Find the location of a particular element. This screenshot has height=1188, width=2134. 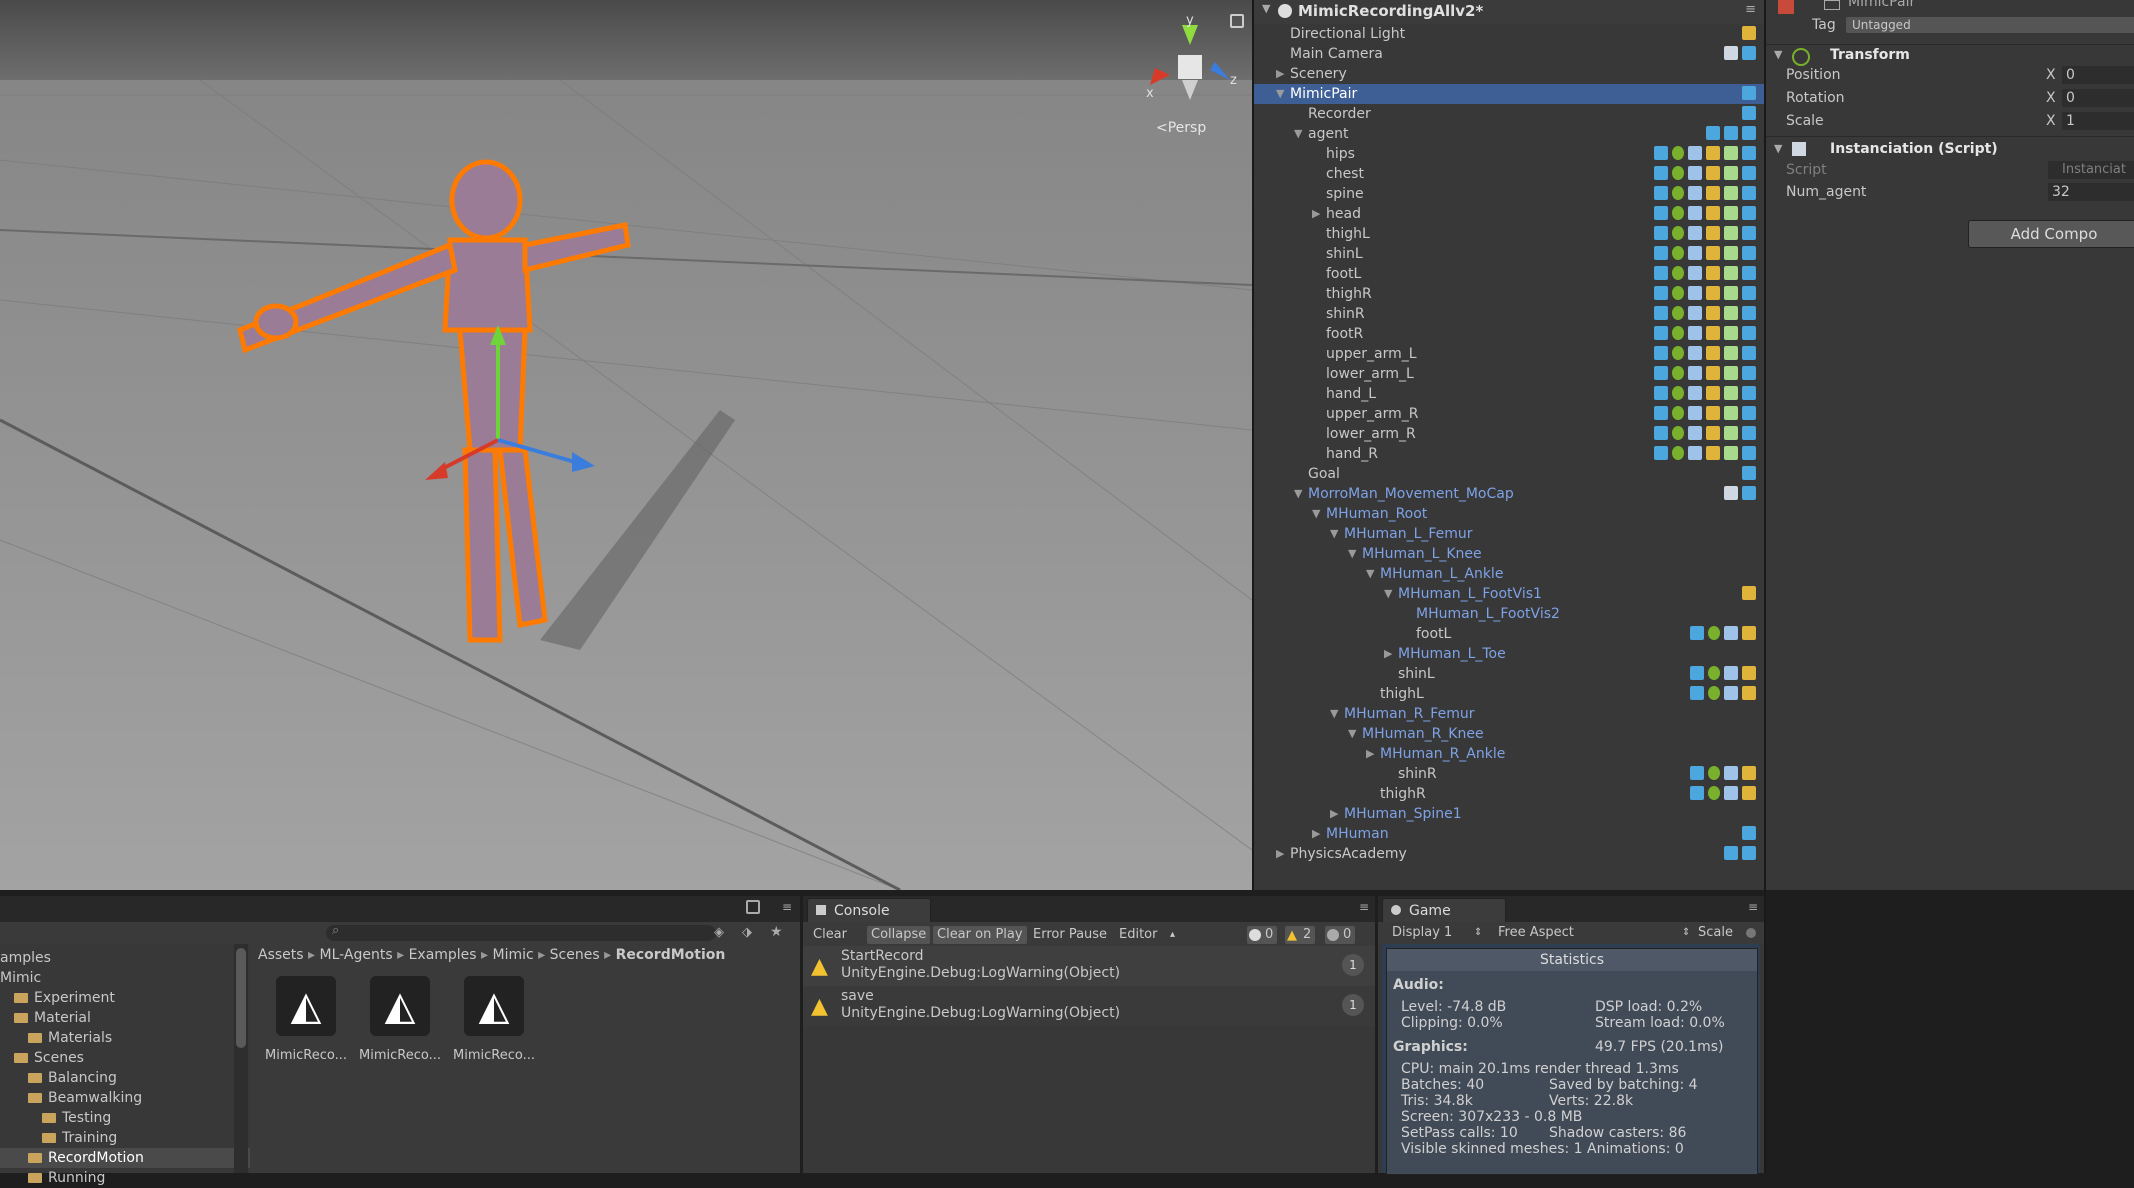

active-checkbox is located at coordinates (1832, 5).